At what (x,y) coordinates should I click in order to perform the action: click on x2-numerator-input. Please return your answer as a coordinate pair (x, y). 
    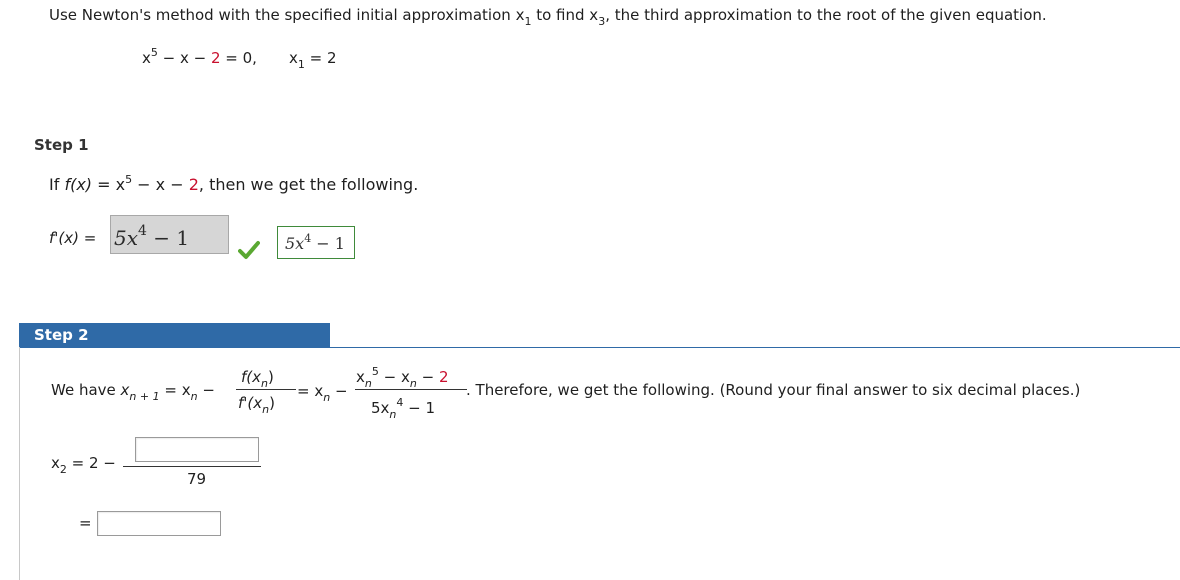
    Looking at the image, I should click on (197, 449).